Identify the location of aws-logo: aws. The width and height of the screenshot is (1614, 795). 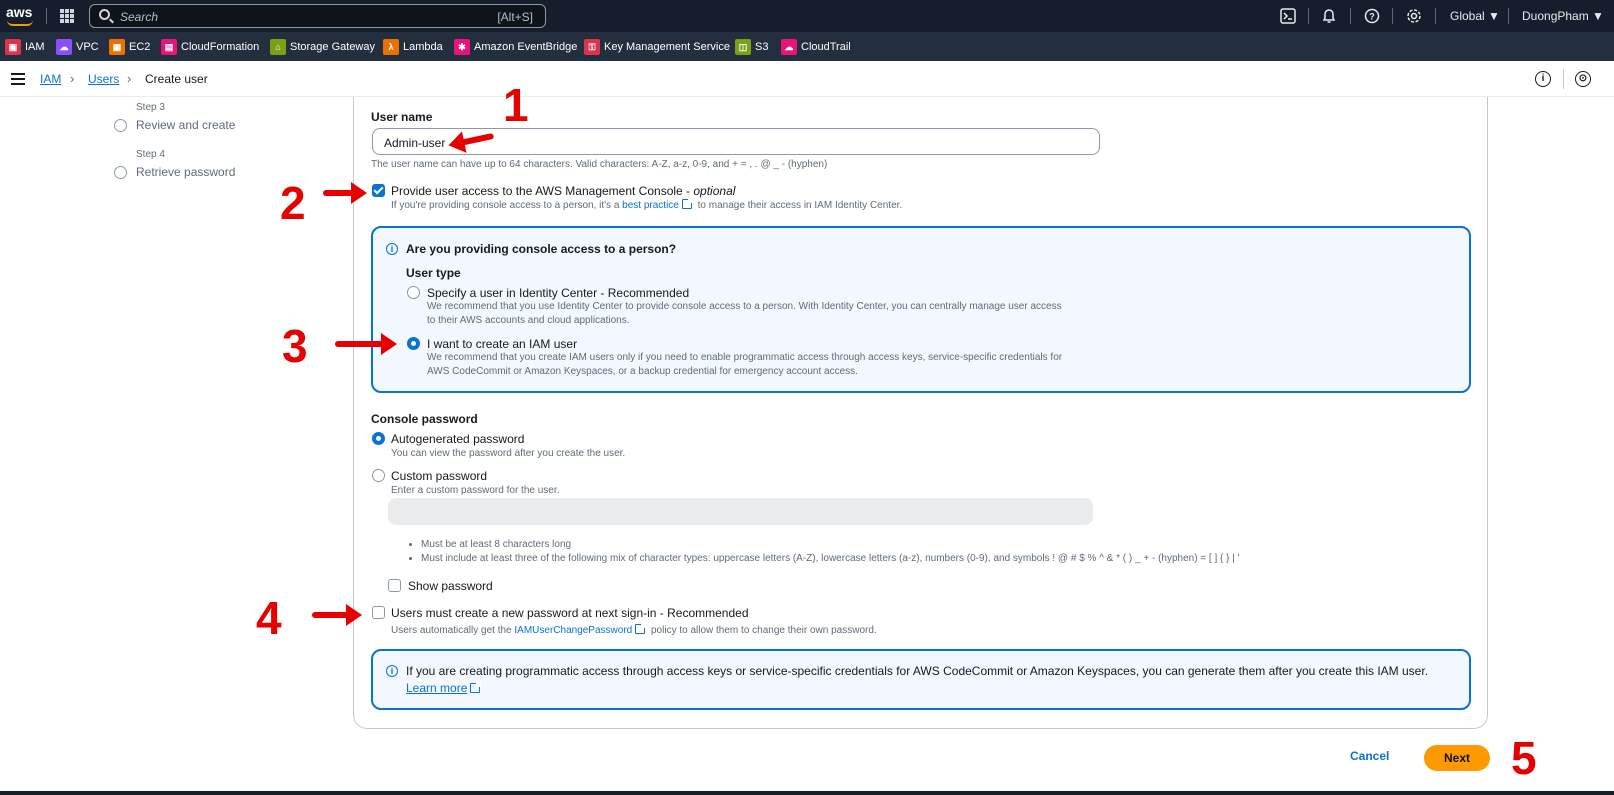
(21, 16).